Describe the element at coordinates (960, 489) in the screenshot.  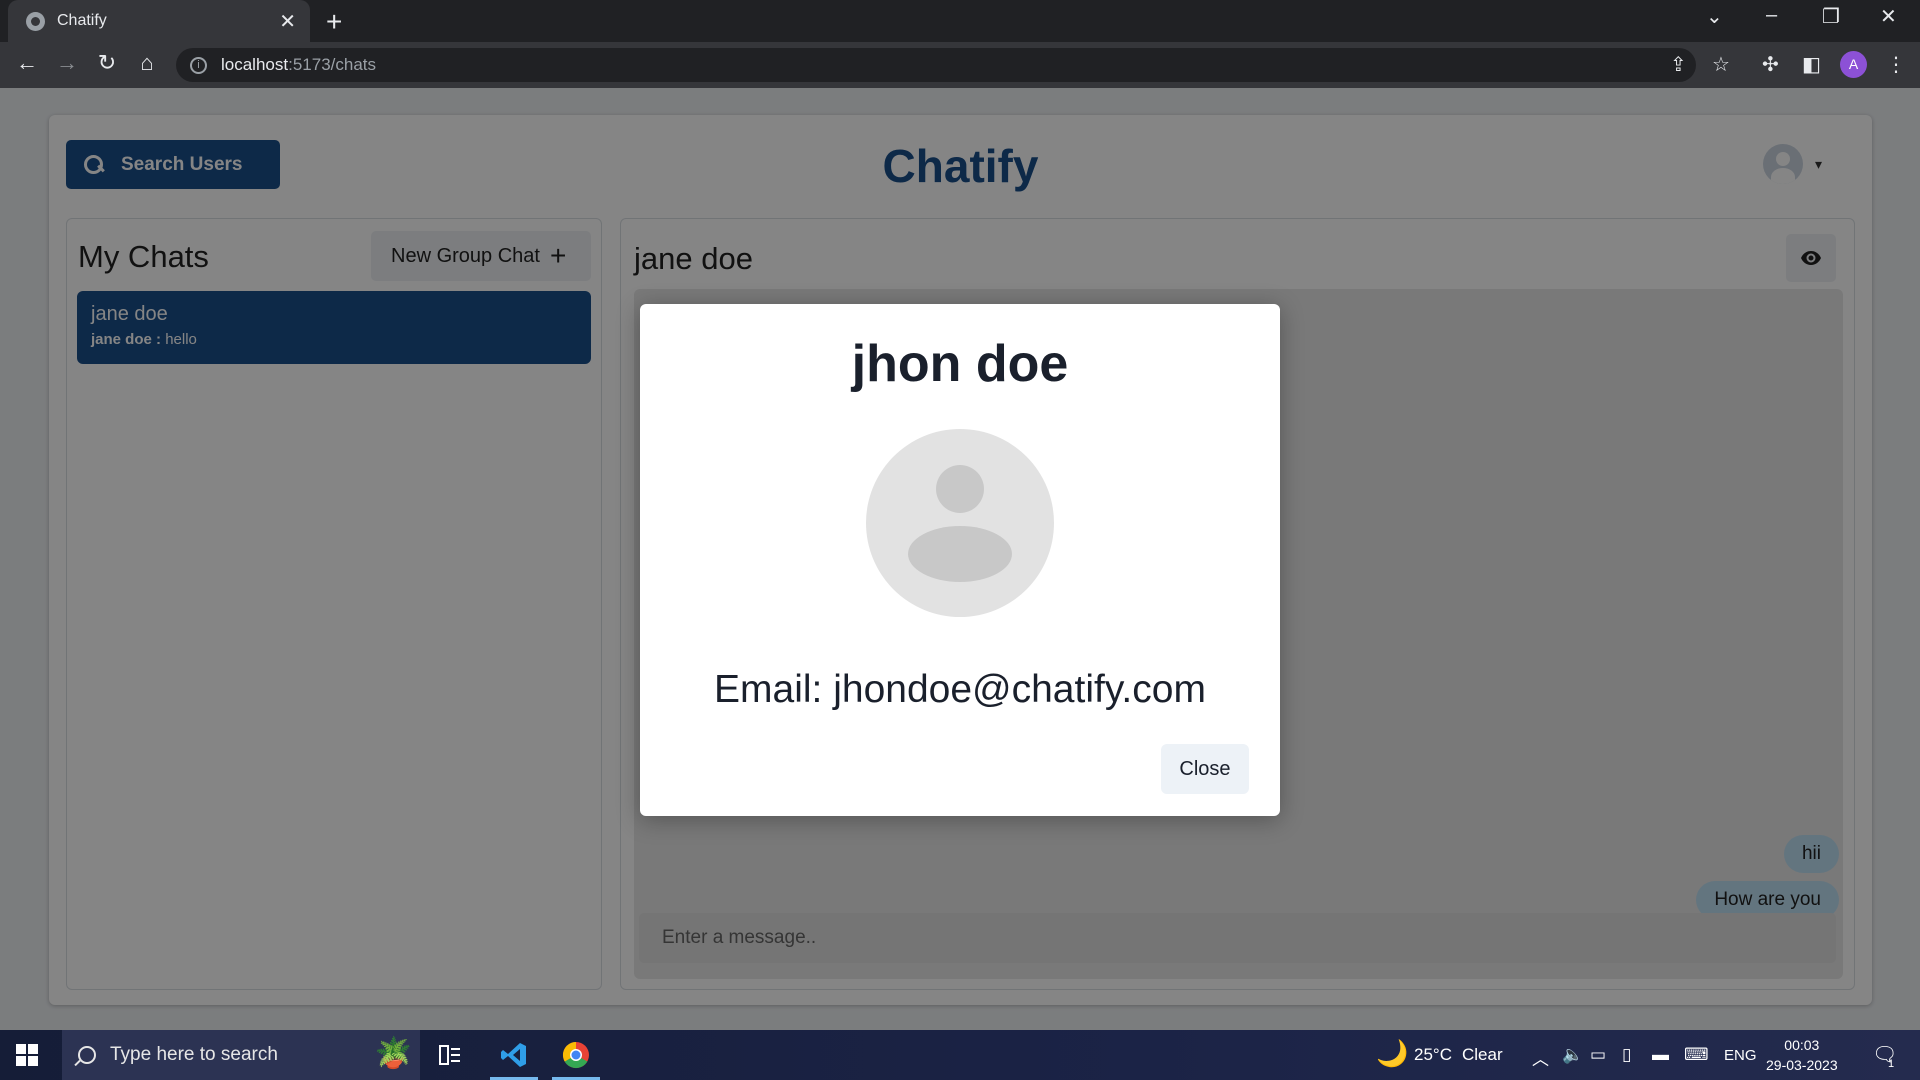
I see `avatar-head-shape` at that location.